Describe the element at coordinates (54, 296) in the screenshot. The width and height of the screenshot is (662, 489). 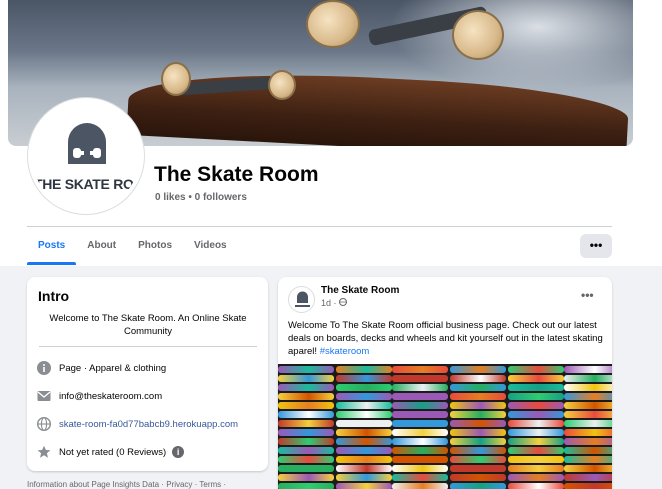
I see `intro-title: Intro` at that location.